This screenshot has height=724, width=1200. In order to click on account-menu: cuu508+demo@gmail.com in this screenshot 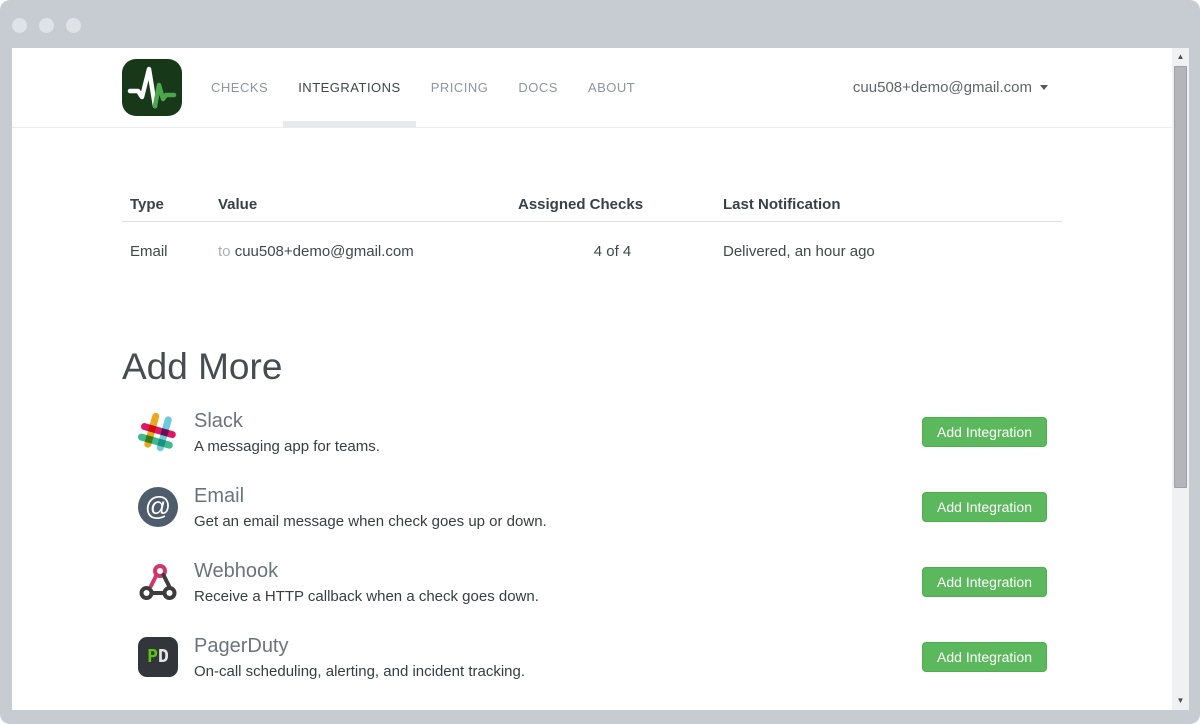, I will do `click(950, 87)`.